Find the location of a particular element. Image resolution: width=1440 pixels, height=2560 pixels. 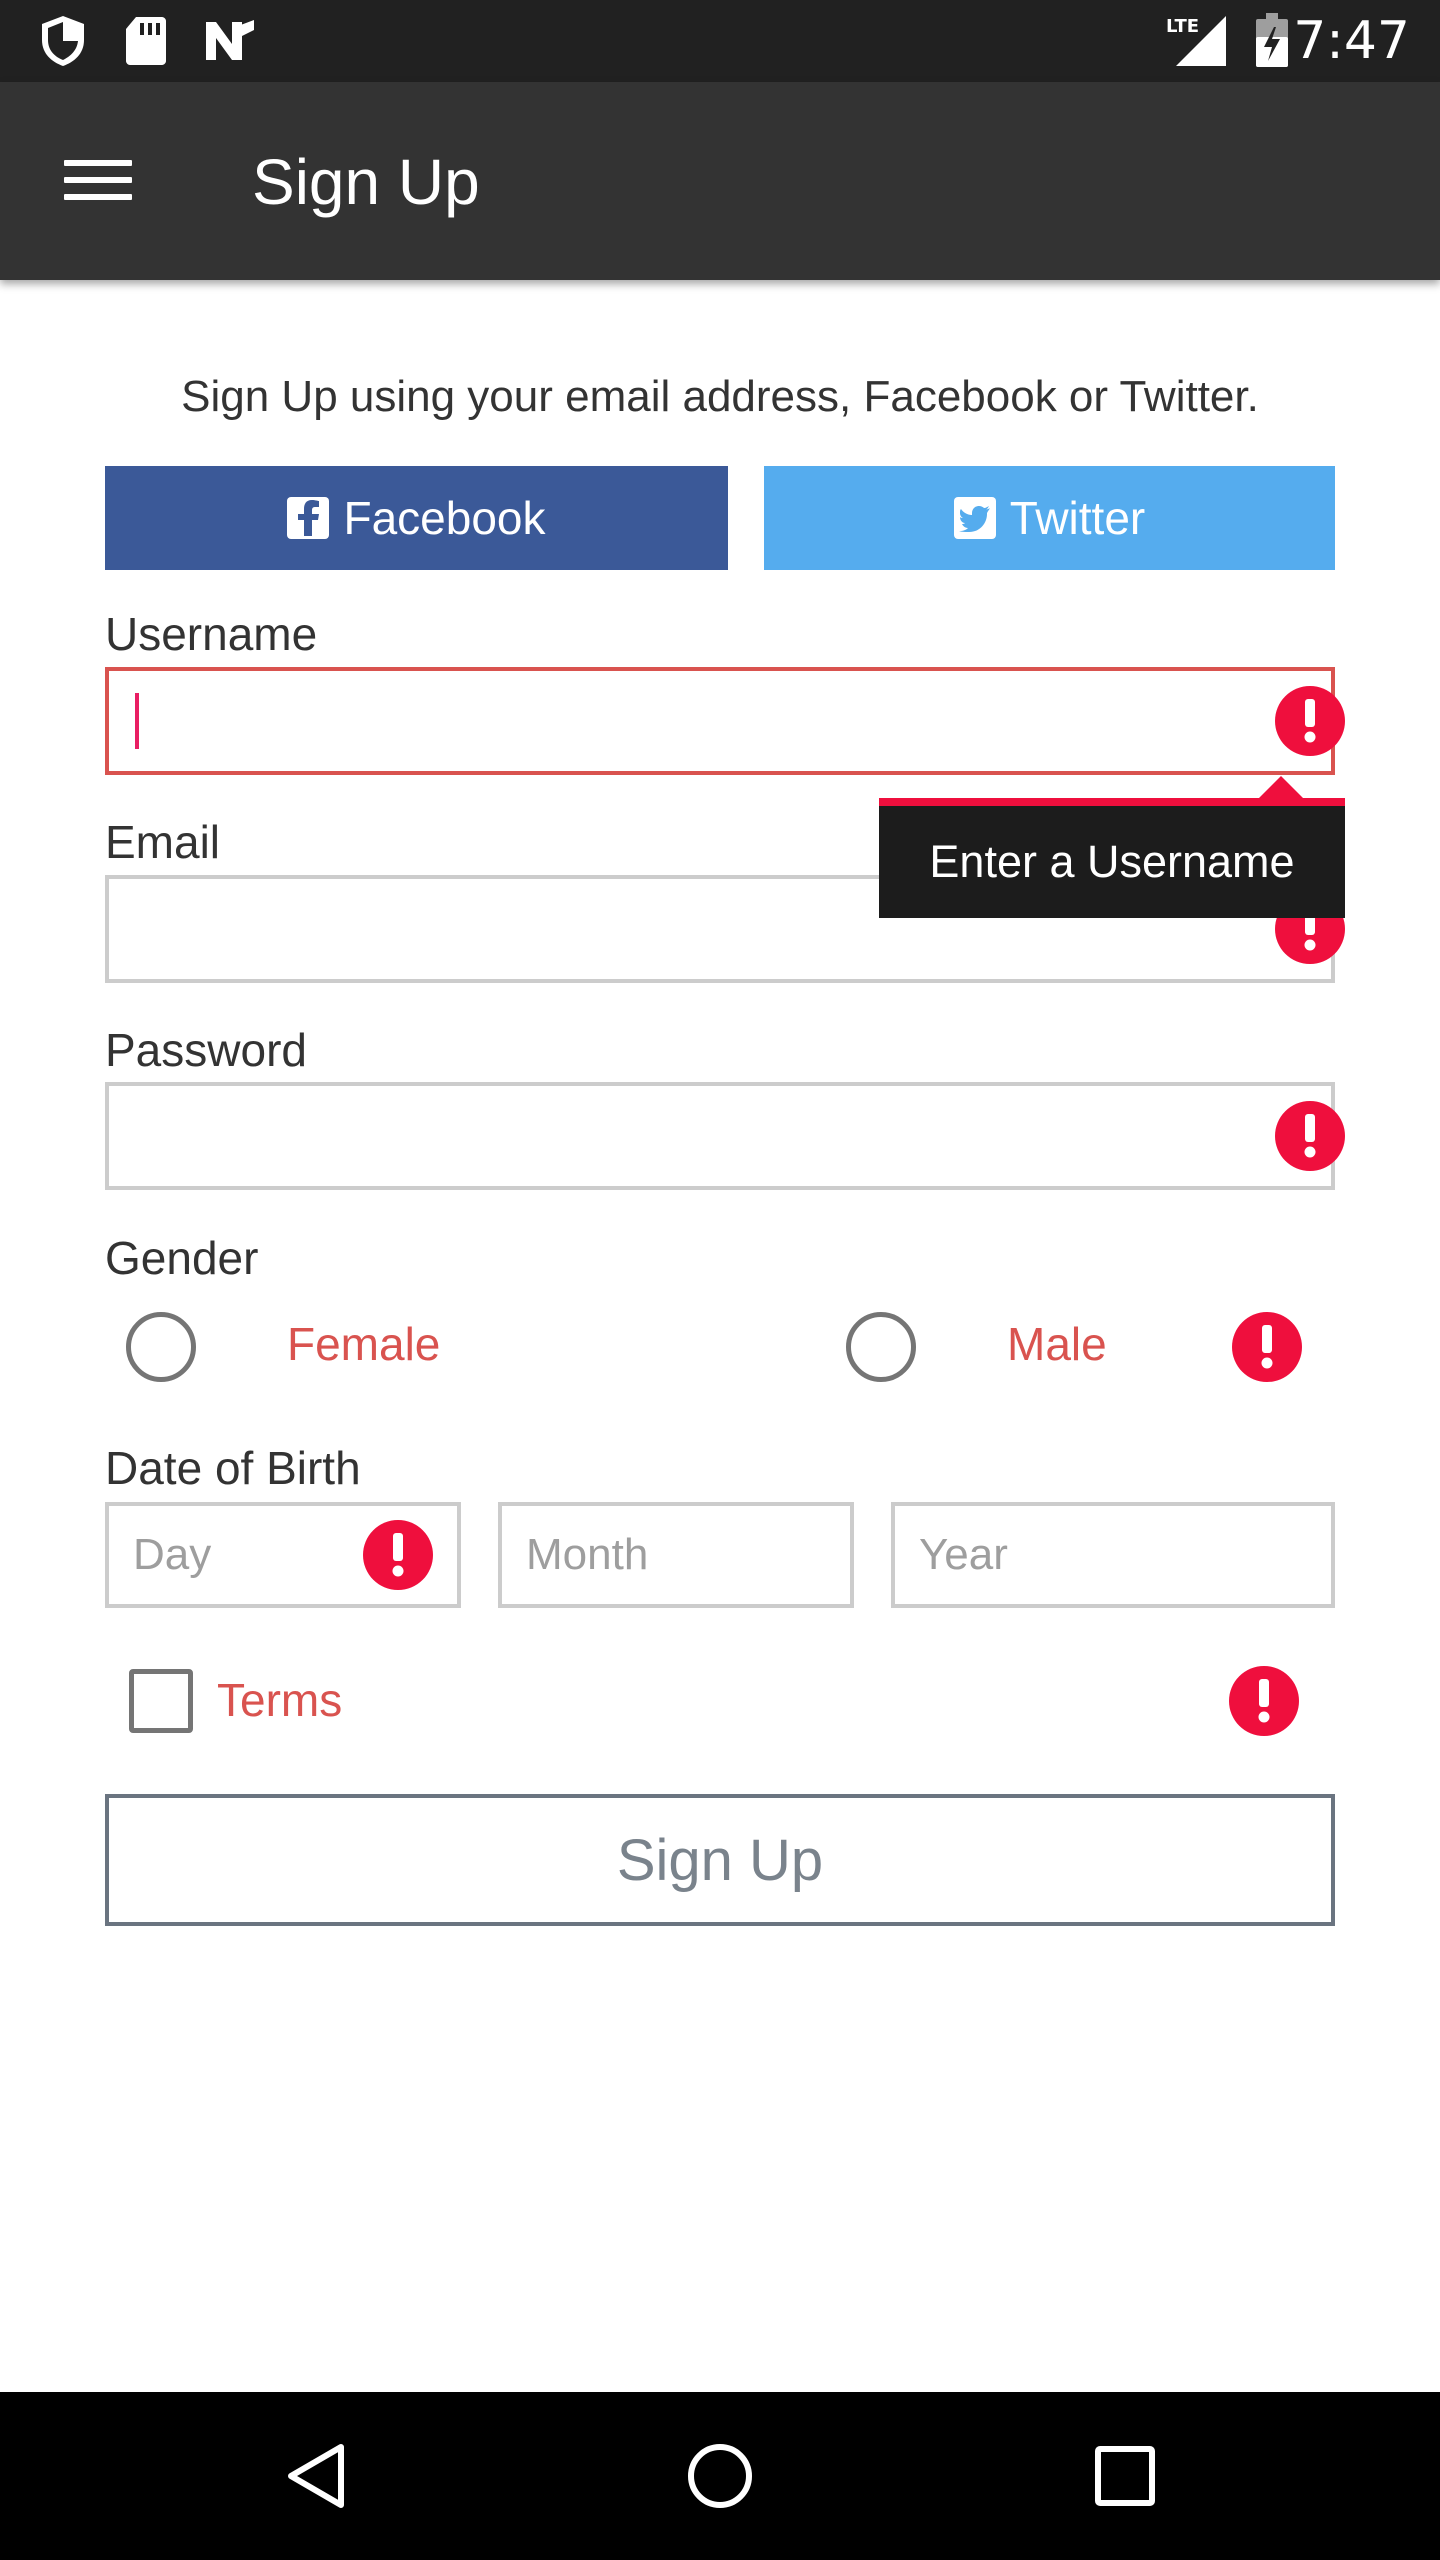

facebook-button: Facebook is located at coordinates (416, 518).